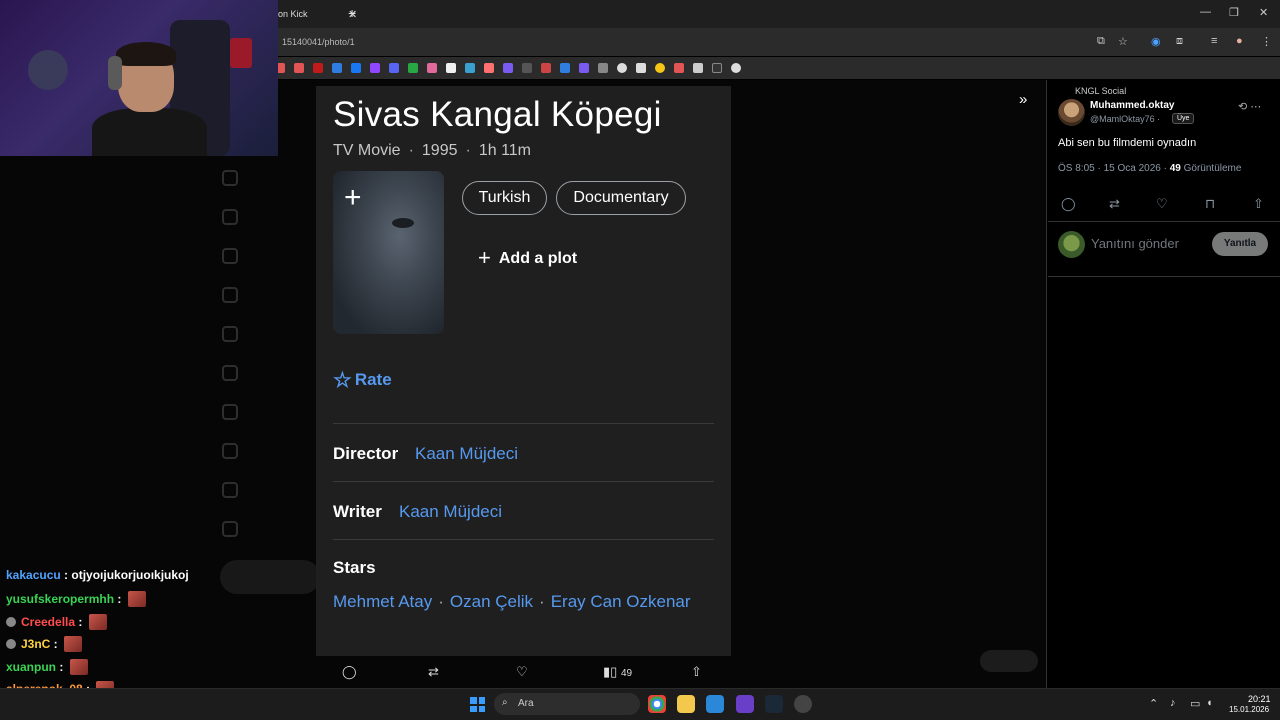 The height and width of the screenshot is (720, 1280). I want to click on star-link: Eray Can Ozkenar, so click(621, 601).